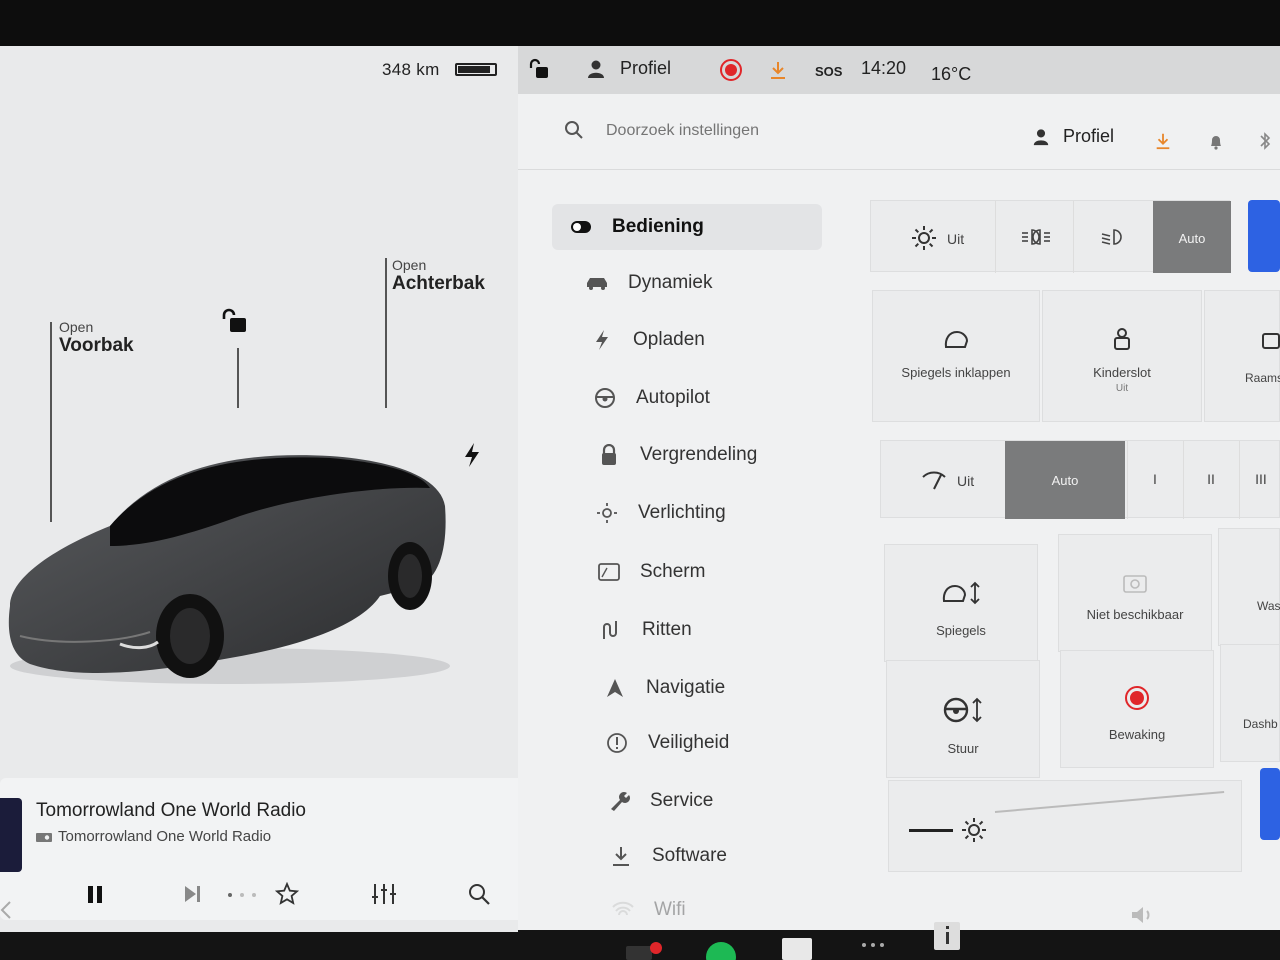 The image size is (1280, 960). Describe the element at coordinates (615, 688) in the screenshot. I see `navigation-icon` at that location.